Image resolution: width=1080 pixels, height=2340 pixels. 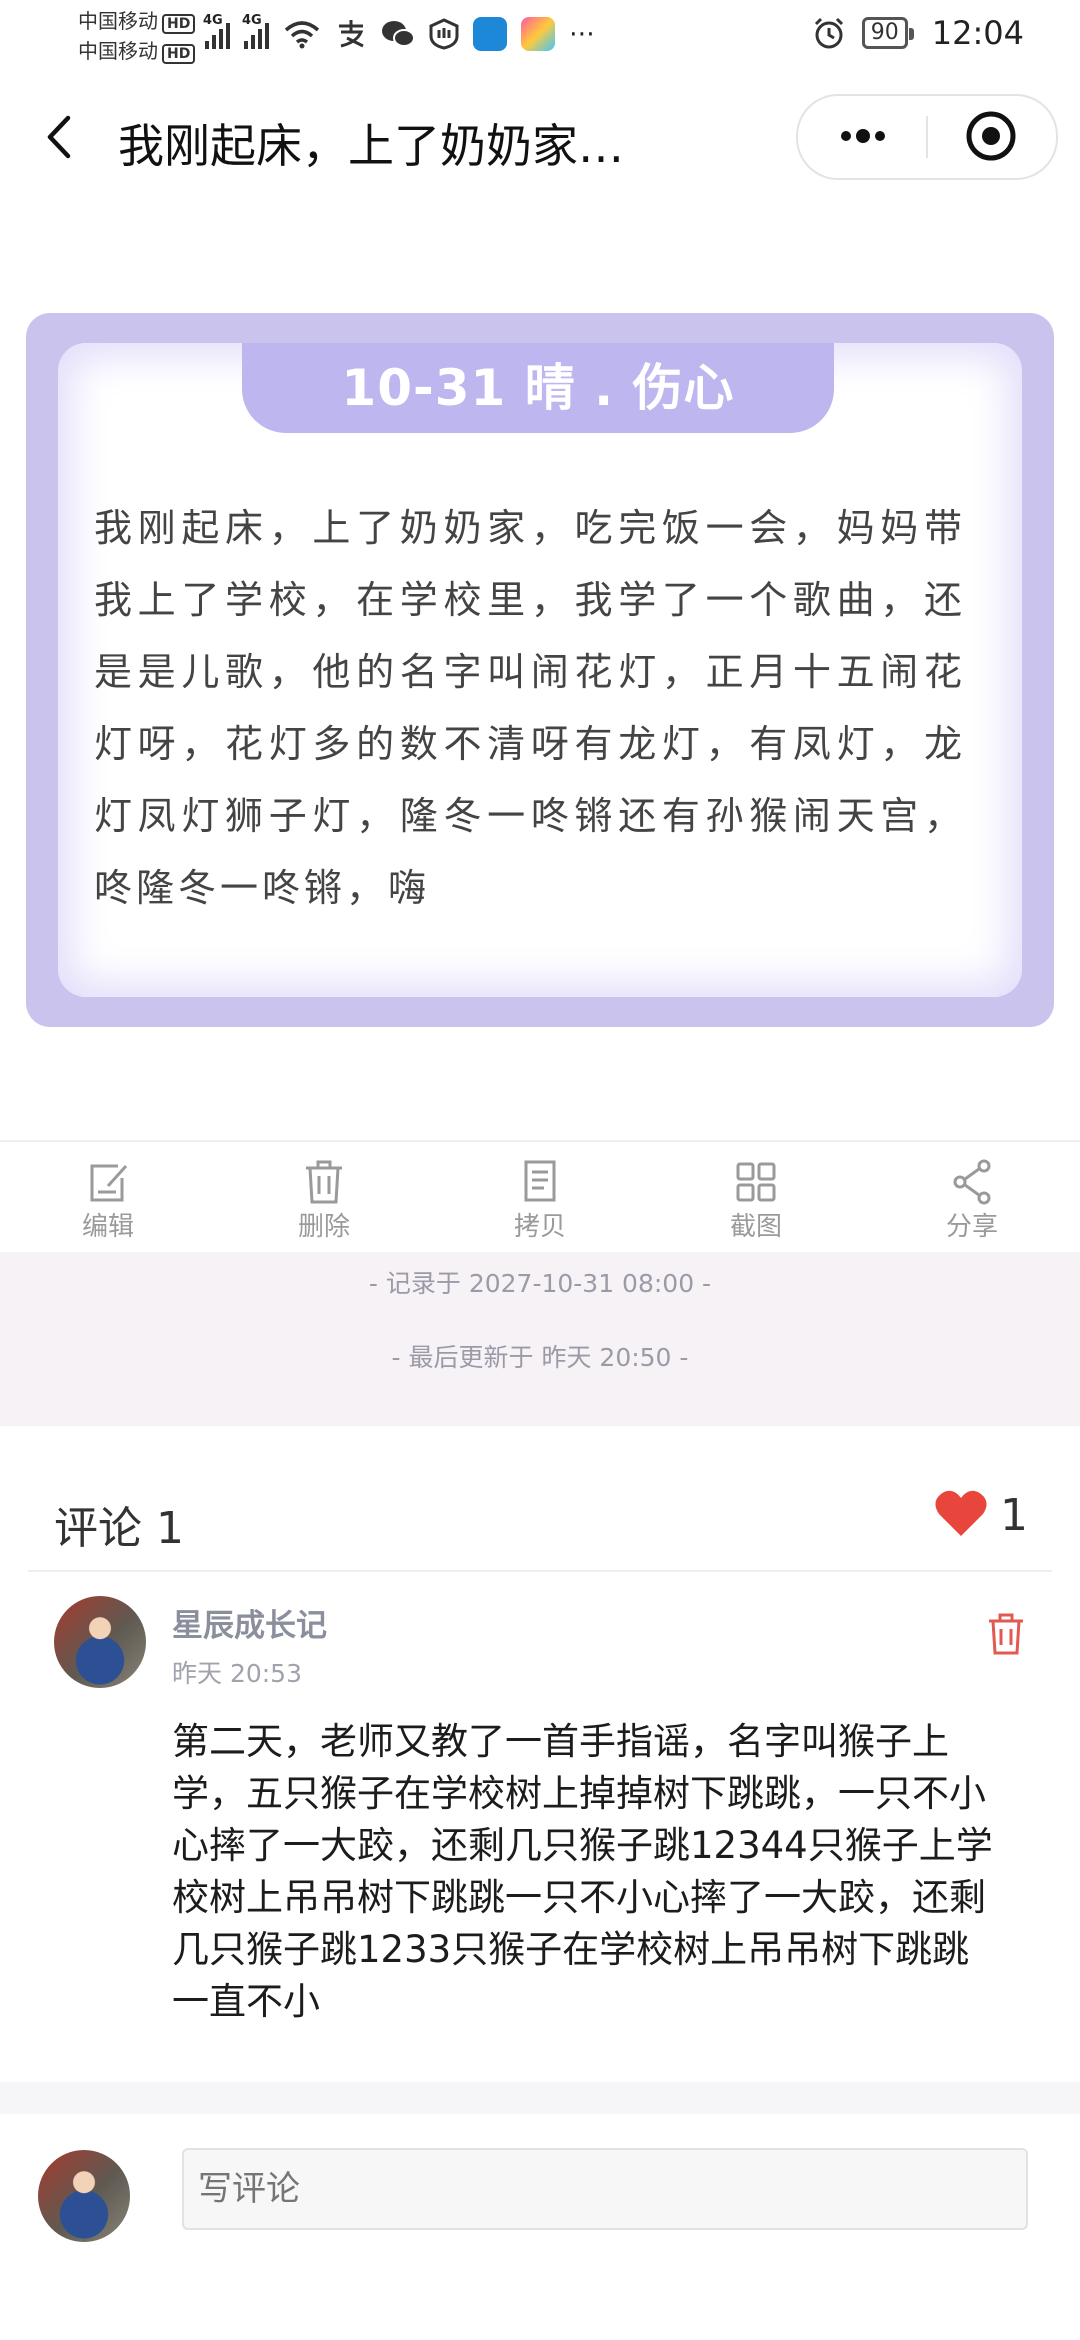 What do you see at coordinates (540, 1283) in the screenshot?
I see `recorded-time: - 记录于 2027-10-31 08:00 -` at bounding box center [540, 1283].